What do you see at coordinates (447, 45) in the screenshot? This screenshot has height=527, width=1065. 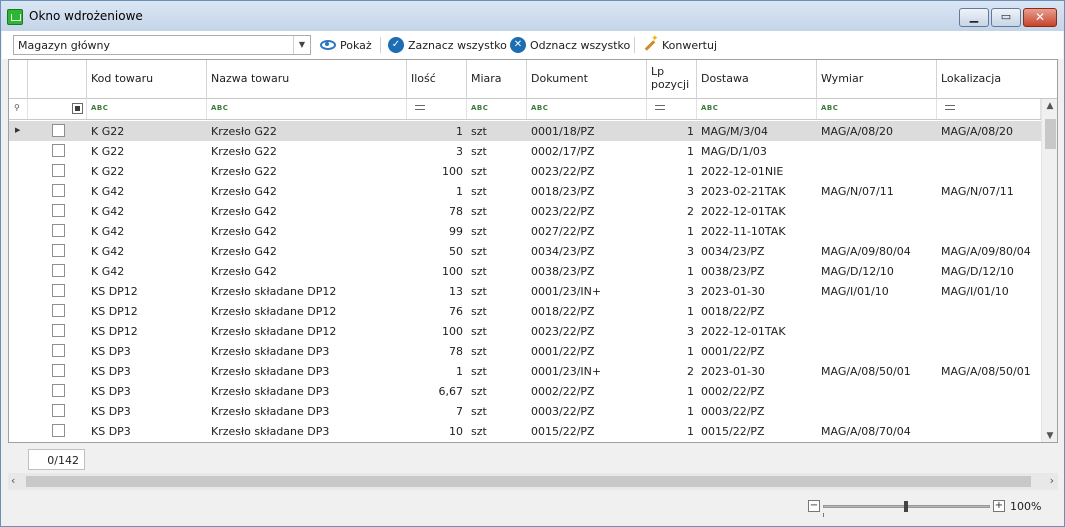 I see `select-all-button: ✓ Zaznacz wszystko` at bounding box center [447, 45].